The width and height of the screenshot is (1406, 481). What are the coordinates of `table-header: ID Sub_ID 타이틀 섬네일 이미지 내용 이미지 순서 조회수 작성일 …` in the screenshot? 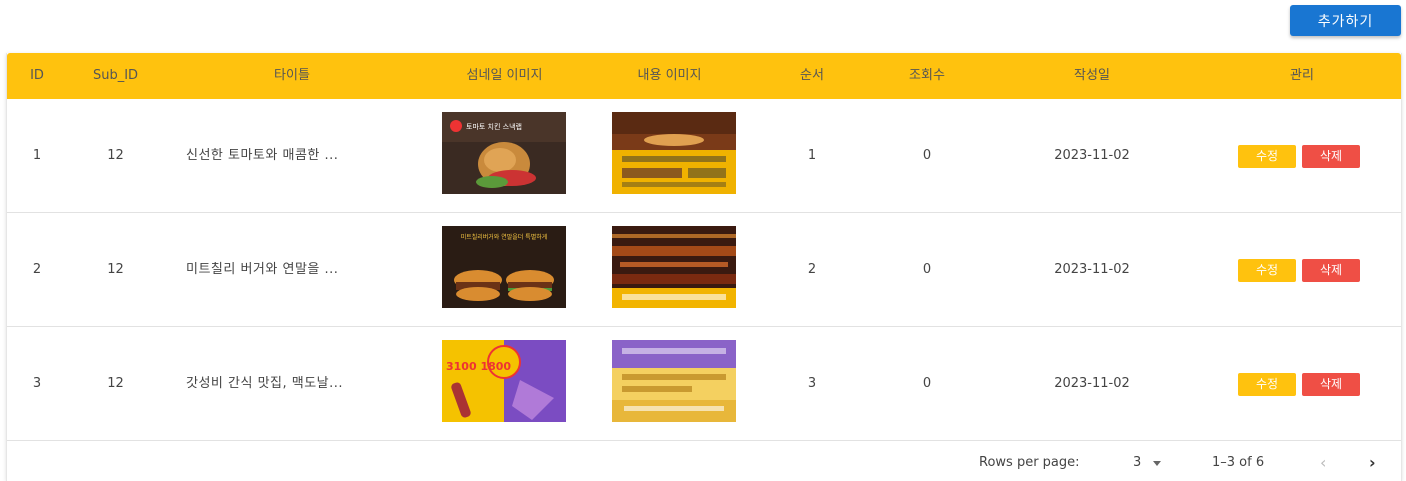 It's located at (704, 76).